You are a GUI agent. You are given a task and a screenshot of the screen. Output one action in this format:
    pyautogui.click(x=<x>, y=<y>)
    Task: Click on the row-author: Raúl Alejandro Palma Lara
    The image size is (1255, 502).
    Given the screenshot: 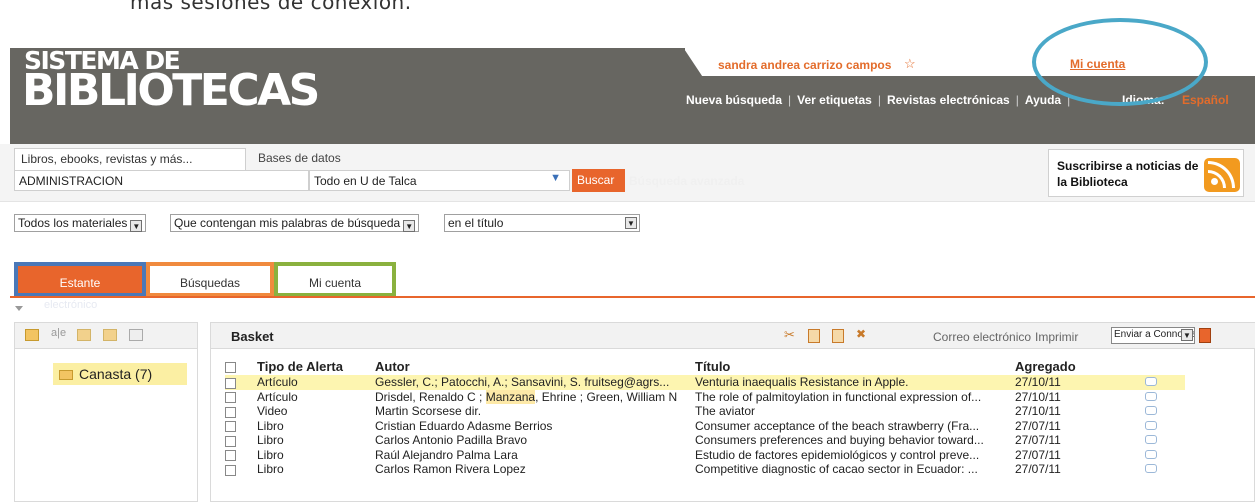 What is the action you would take?
    pyautogui.click(x=446, y=454)
    